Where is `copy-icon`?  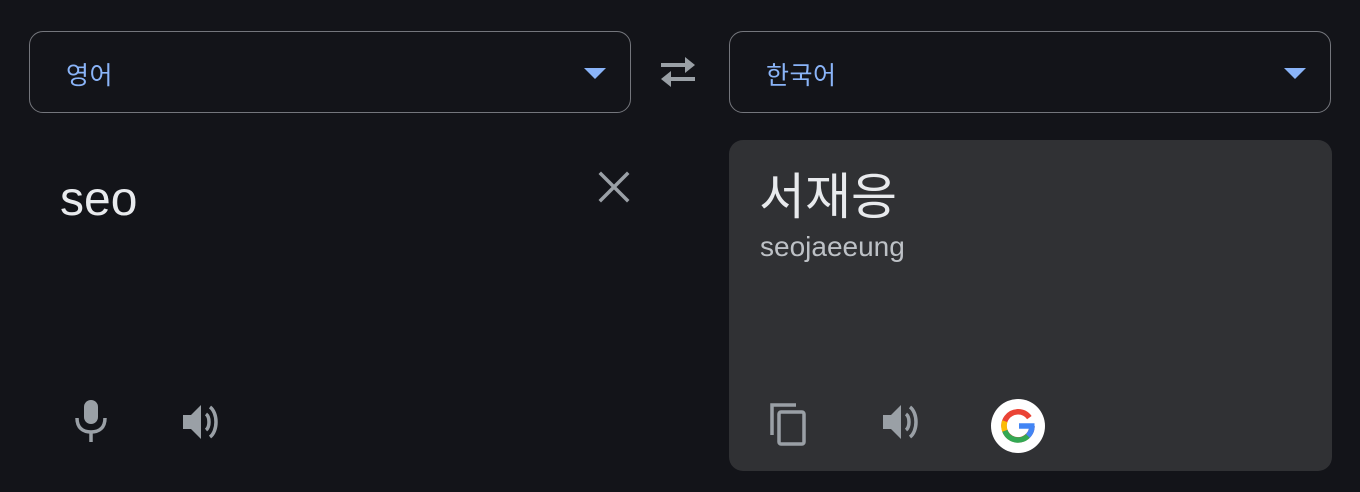 copy-icon is located at coordinates (788, 424).